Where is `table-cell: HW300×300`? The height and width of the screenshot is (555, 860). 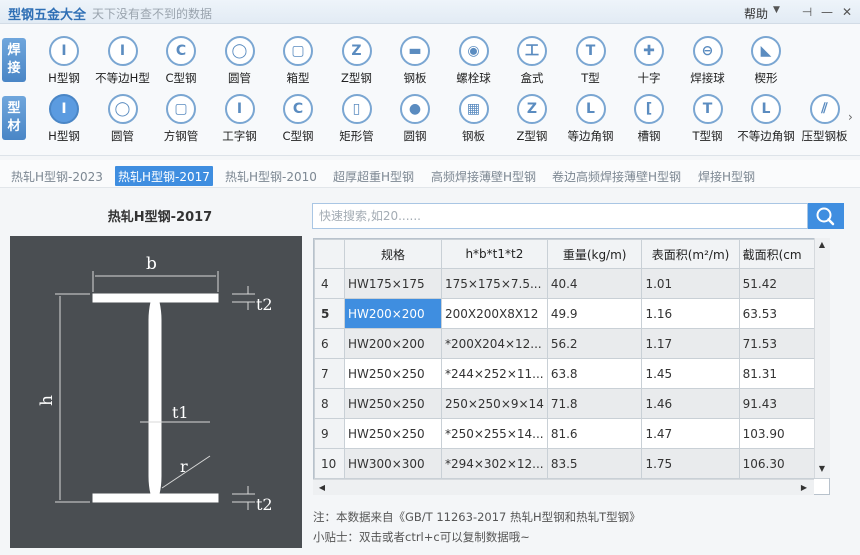 table-cell: HW300×300 is located at coordinates (392, 463).